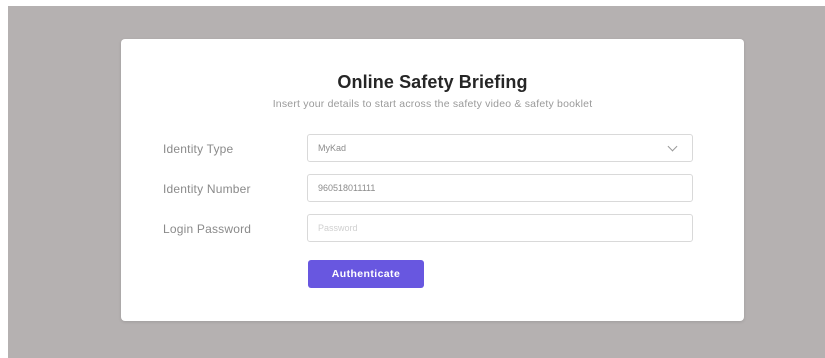  What do you see at coordinates (432, 82) in the screenshot?
I see `page-title: Online Safety Briefing` at bounding box center [432, 82].